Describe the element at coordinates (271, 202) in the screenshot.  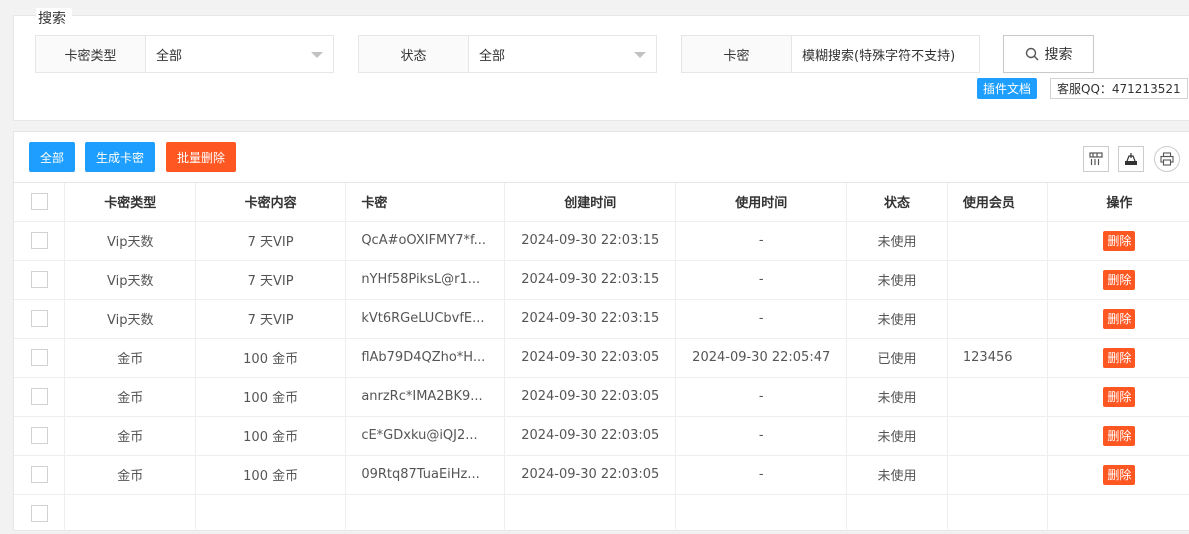
I see `header-card-content: 卡密内容` at that location.